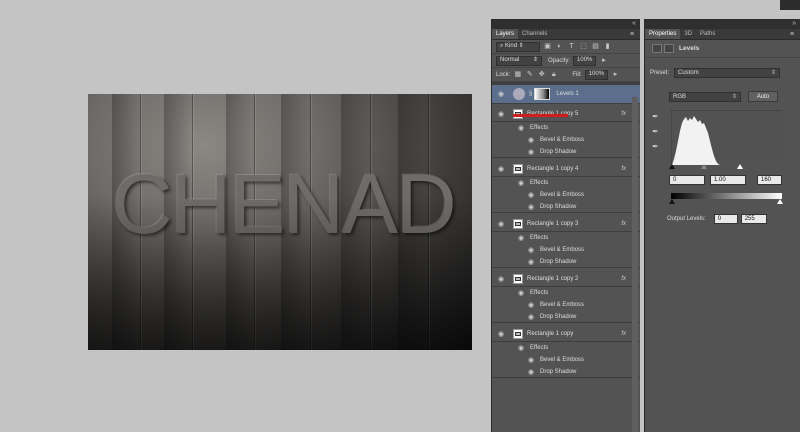  I want to click on layer-row-levels-1: ◉ § Levels 1, so click(566, 94).